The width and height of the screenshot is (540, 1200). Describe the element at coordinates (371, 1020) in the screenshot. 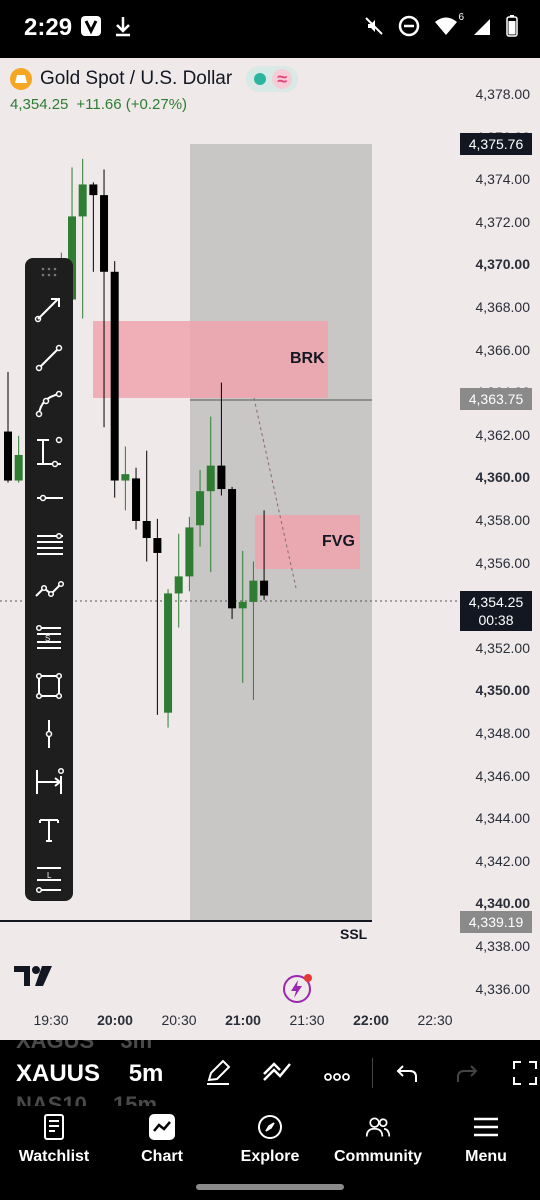

I see `time-axis-label: 22:00` at that location.